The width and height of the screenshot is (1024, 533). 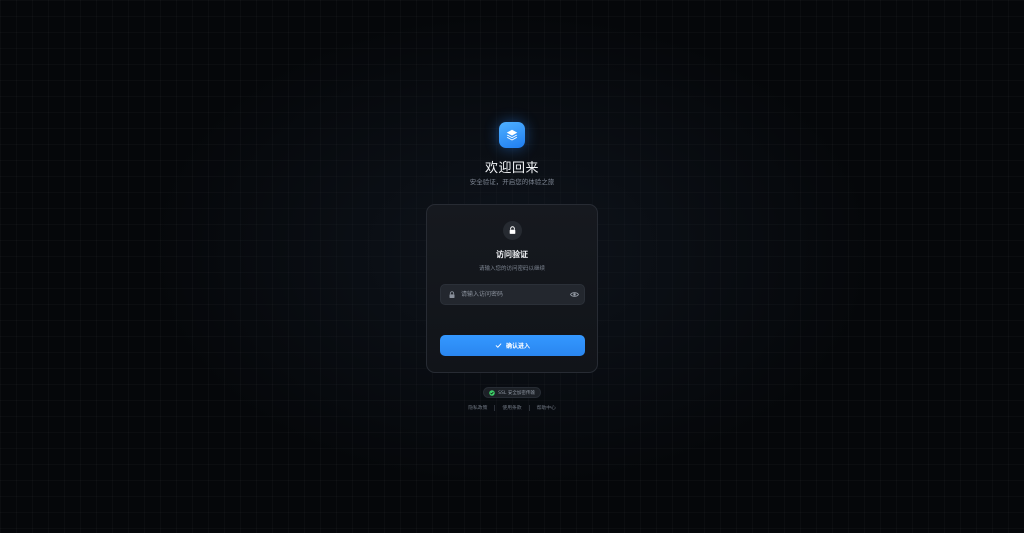 I want to click on layers-icon, so click(x=512, y=135).